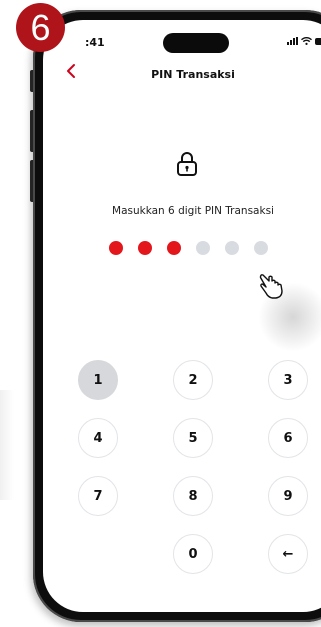  I want to click on pin-instruction: Masukkan 6 digit PIN Transaksi, so click(193, 211).